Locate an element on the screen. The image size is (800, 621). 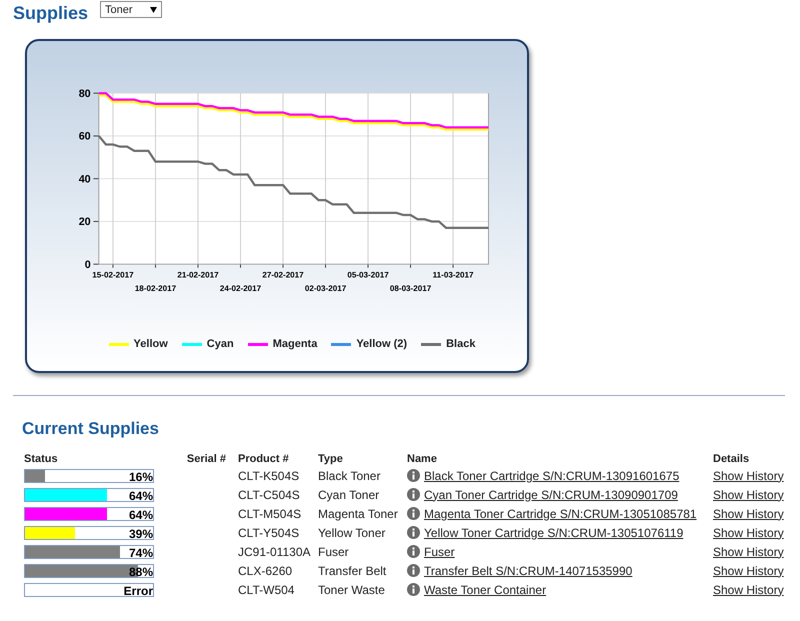
axis-label: 02-03-2017 is located at coordinates (325, 289).